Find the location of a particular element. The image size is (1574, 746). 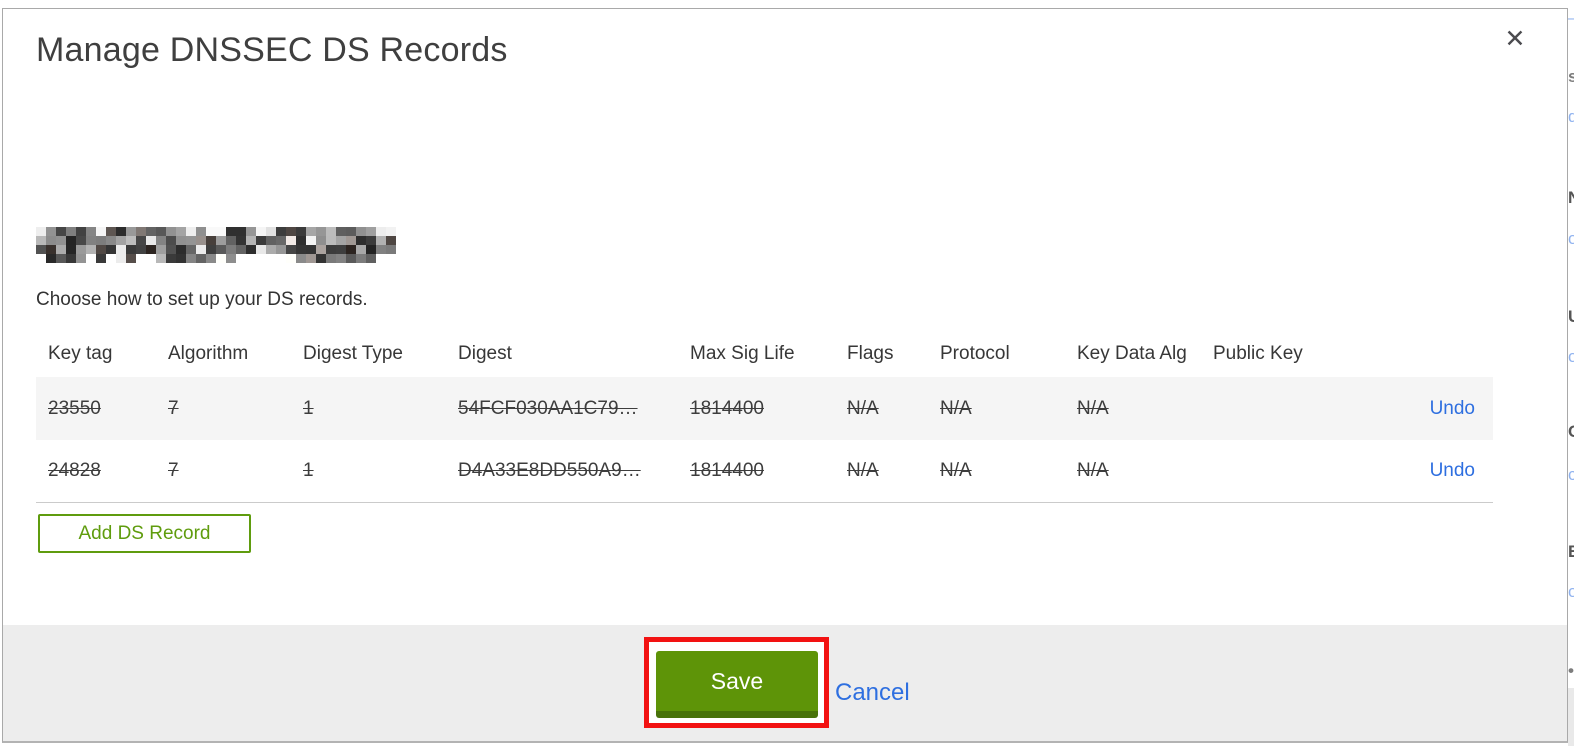

cell-key-tag: 23550 is located at coordinates (74, 408).